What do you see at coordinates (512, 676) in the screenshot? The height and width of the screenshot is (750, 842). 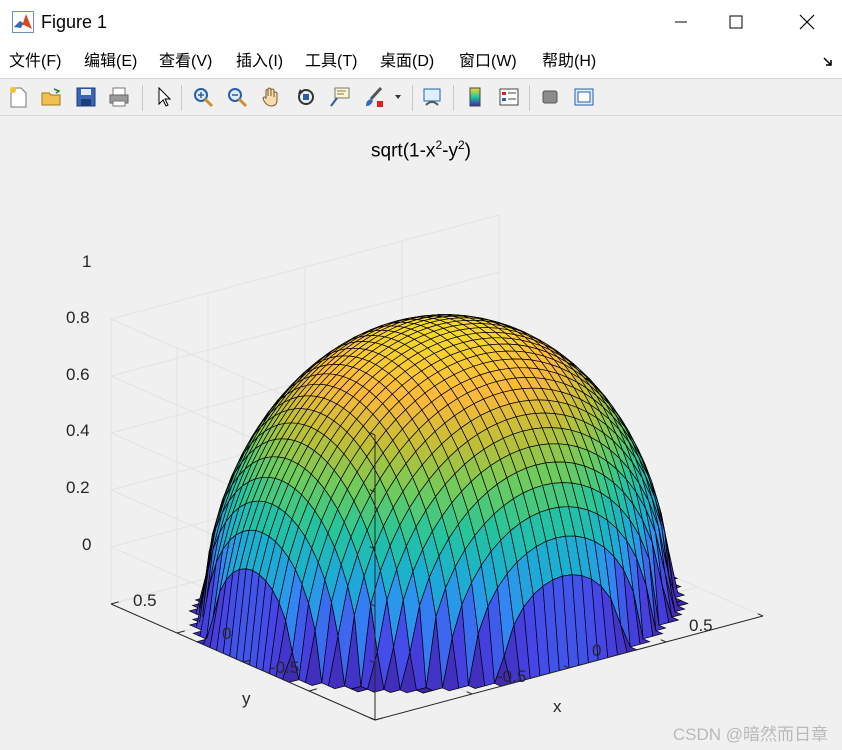 I see `x-tick-label: -0.5` at bounding box center [512, 676].